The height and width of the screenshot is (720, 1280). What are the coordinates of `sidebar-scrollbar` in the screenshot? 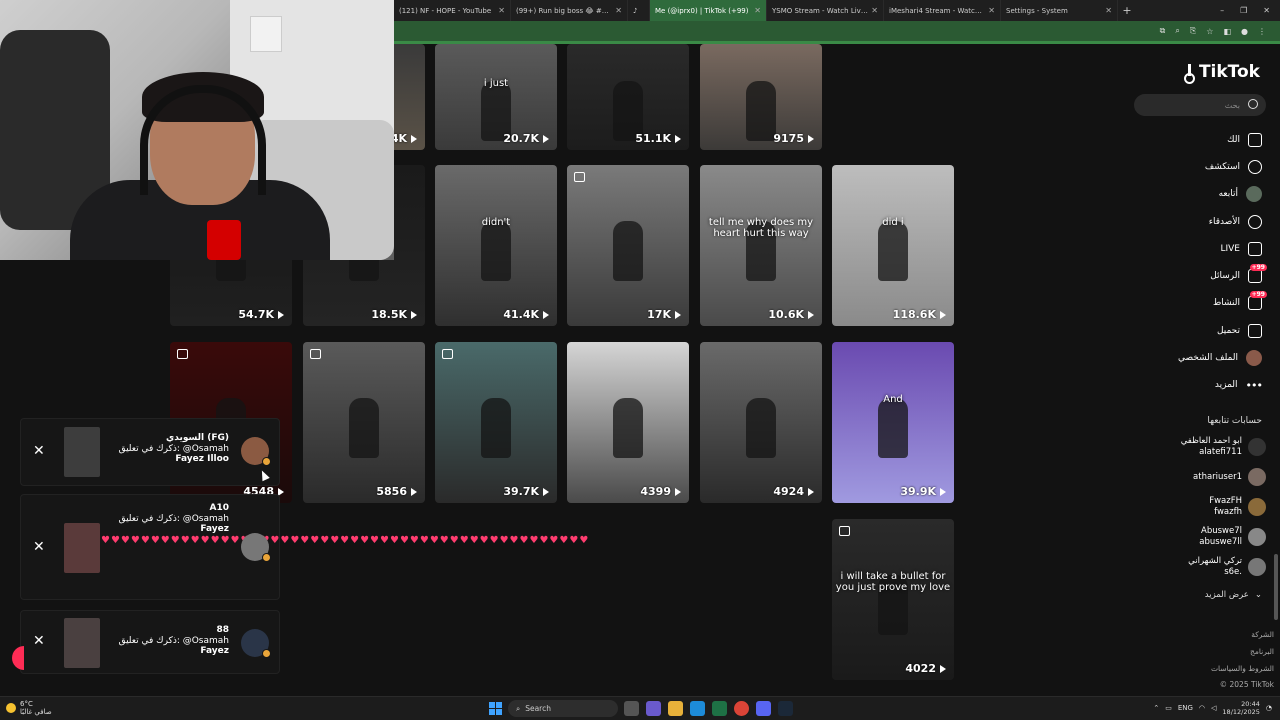 It's located at (1276, 587).